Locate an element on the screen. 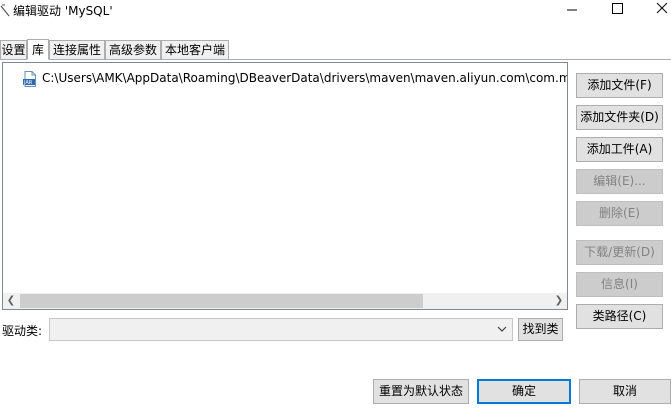 Image resolution: width=671 pixels, height=420 pixels. tab-label: 连接属性 is located at coordinates (76, 50).